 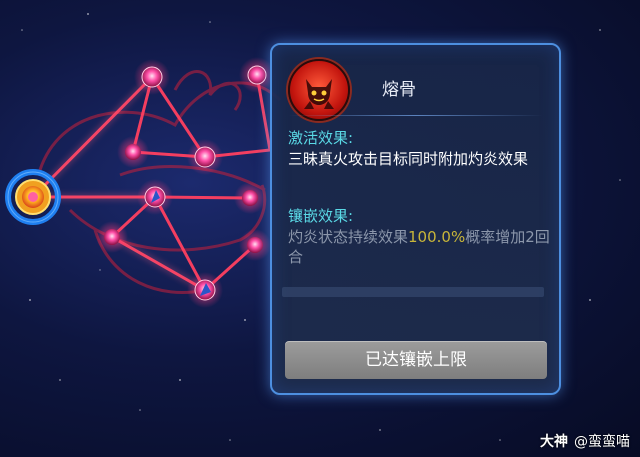 What do you see at coordinates (421, 247) in the screenshot?
I see `inlay-effect-text: 灼炎状态持续效果100.0%概率增加2回合` at bounding box center [421, 247].